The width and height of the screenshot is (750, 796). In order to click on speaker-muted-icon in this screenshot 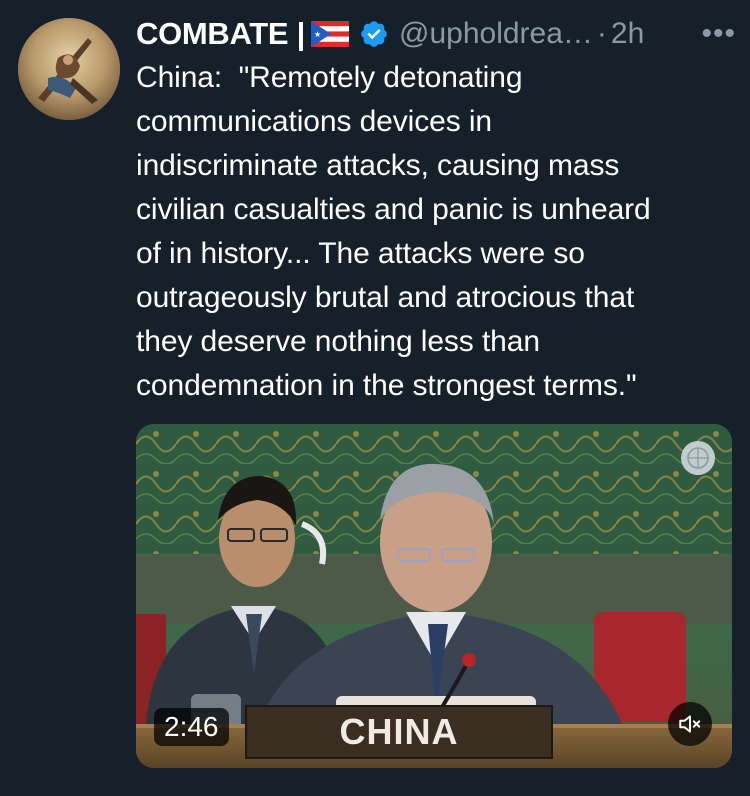, I will do `click(690, 724)`.